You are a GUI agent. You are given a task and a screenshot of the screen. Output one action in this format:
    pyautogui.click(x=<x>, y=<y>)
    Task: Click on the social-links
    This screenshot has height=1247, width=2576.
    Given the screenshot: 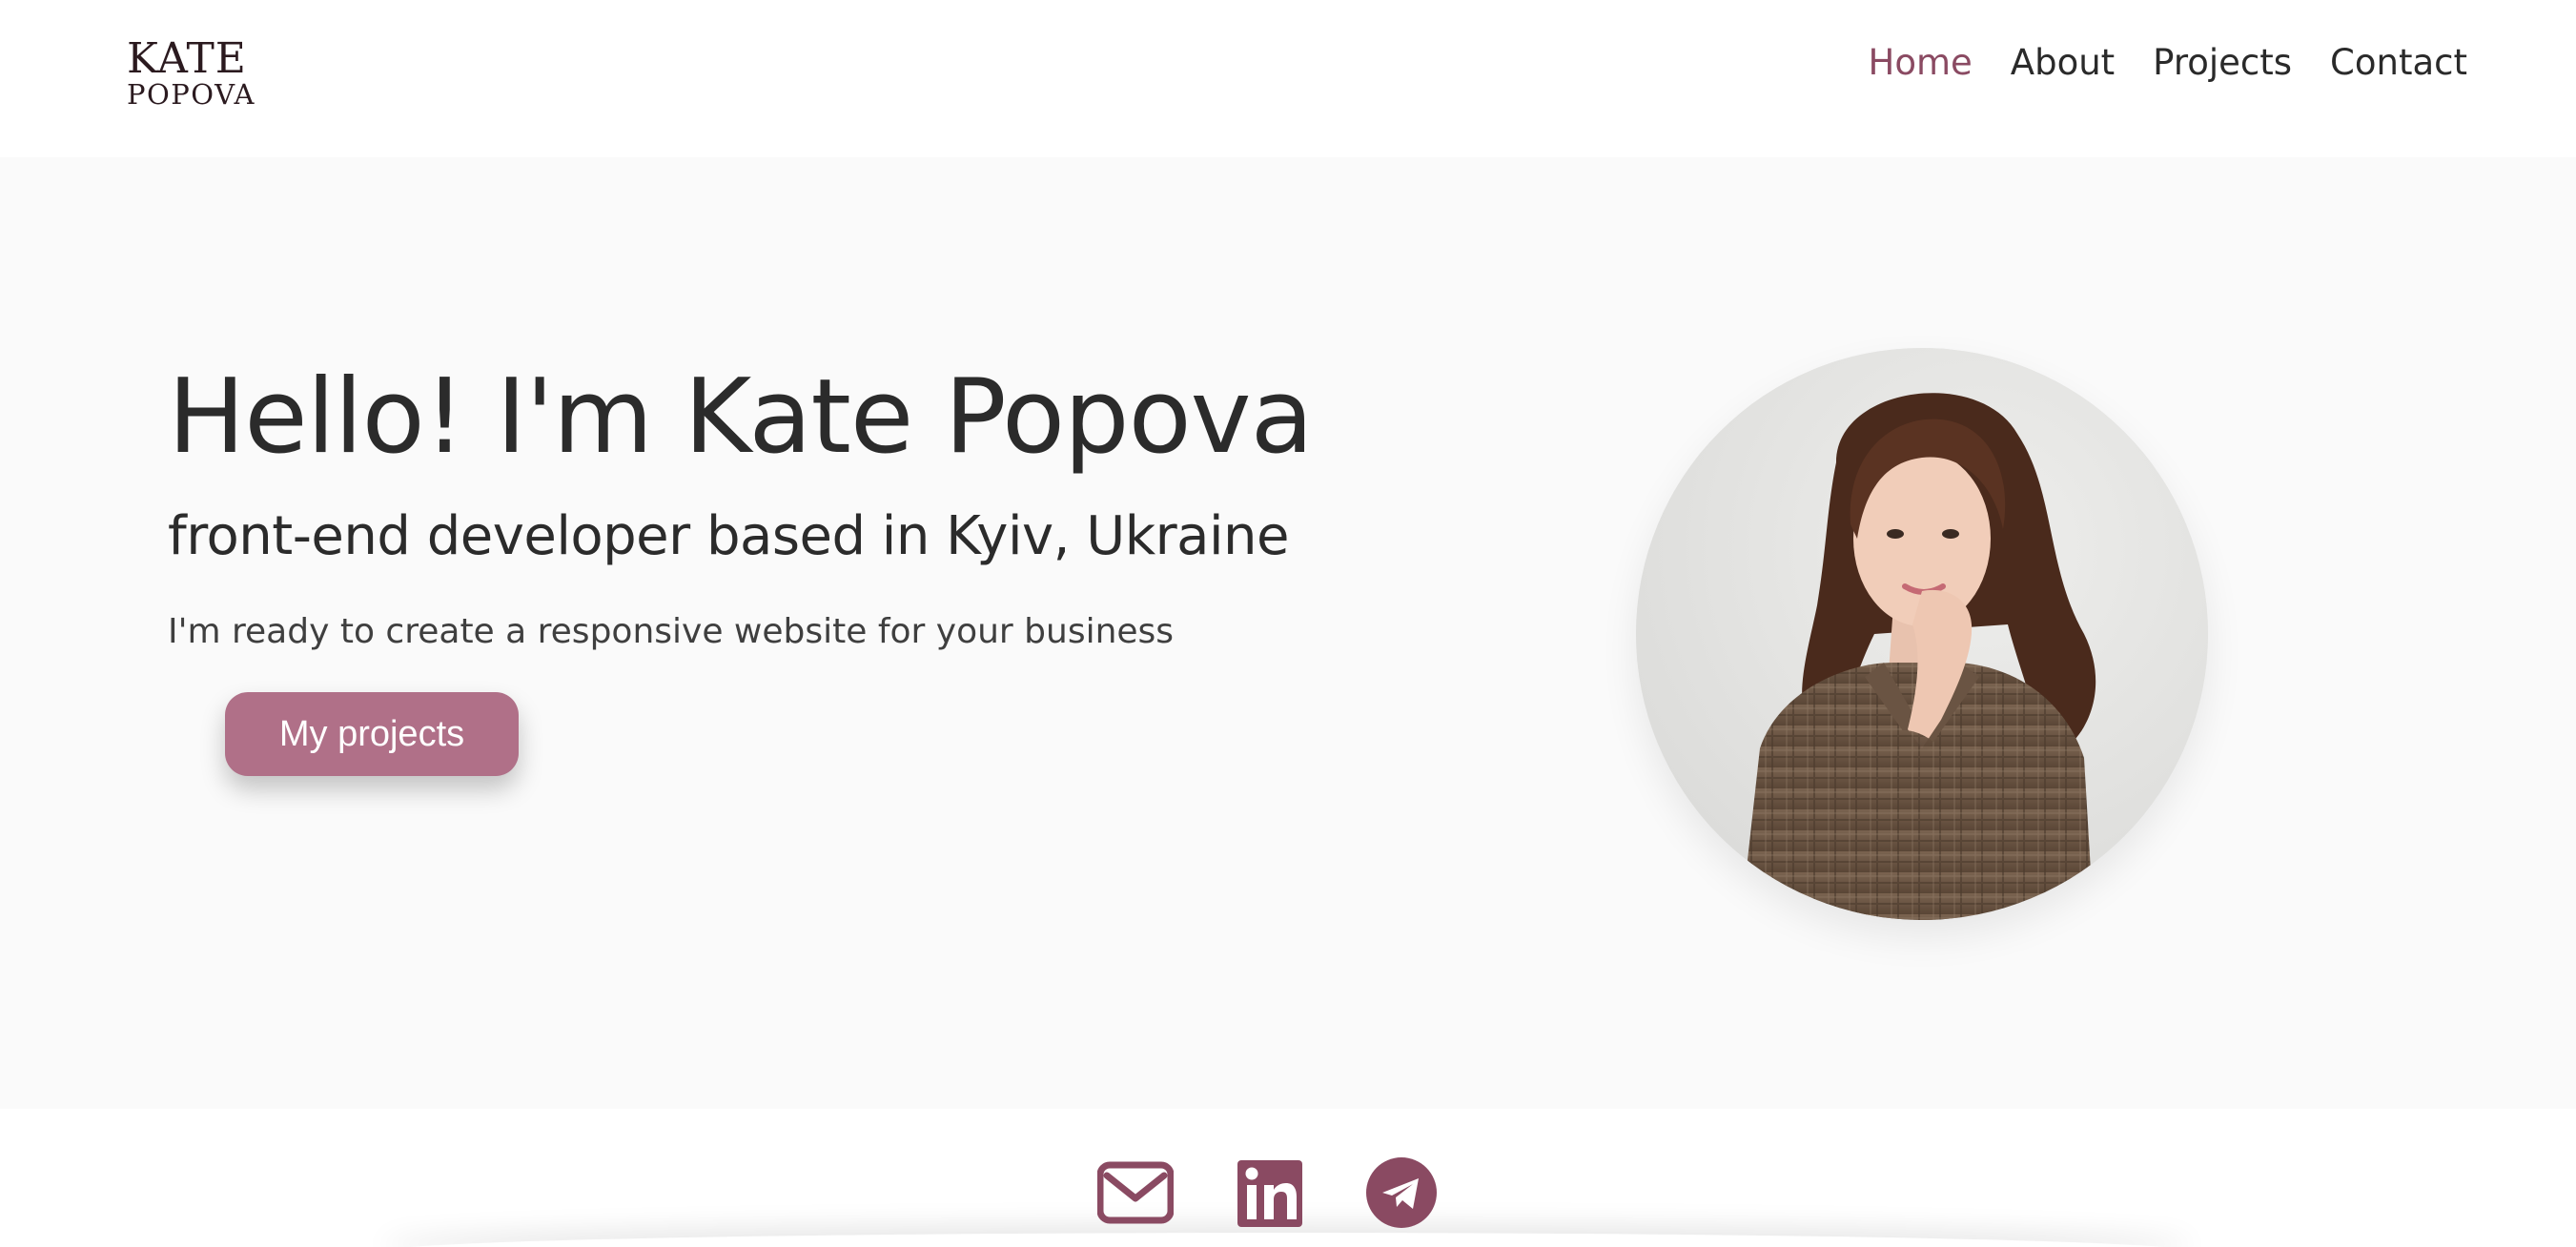 What is the action you would take?
    pyautogui.click(x=1288, y=1178)
    